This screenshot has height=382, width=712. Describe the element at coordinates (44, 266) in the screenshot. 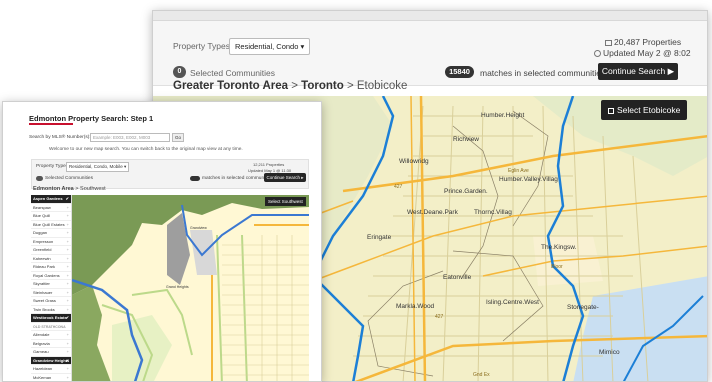

I see `community-label: Rideau Park` at that location.